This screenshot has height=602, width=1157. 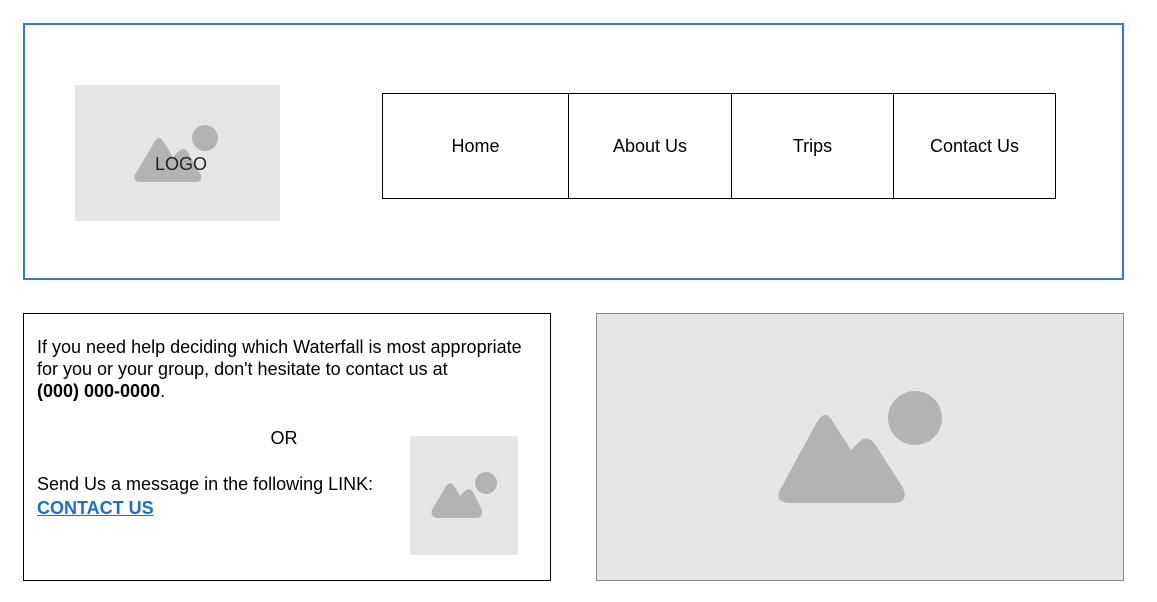 What do you see at coordinates (974, 146) in the screenshot?
I see `nav-contact-us: Contact Us` at bounding box center [974, 146].